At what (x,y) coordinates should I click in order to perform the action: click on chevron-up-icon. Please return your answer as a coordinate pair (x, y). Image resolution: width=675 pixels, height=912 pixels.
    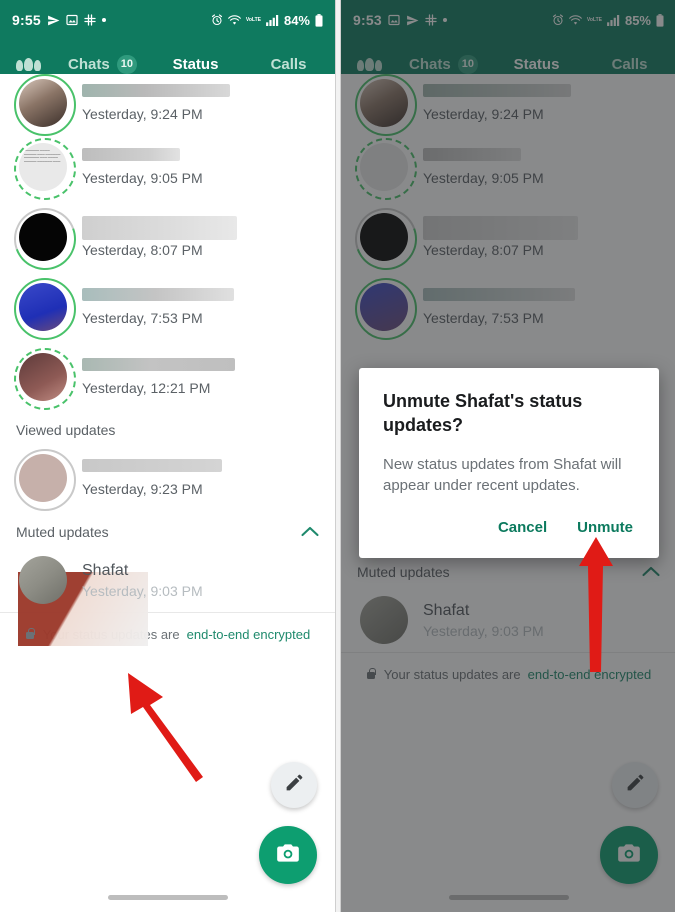
    Looking at the image, I should click on (310, 532).